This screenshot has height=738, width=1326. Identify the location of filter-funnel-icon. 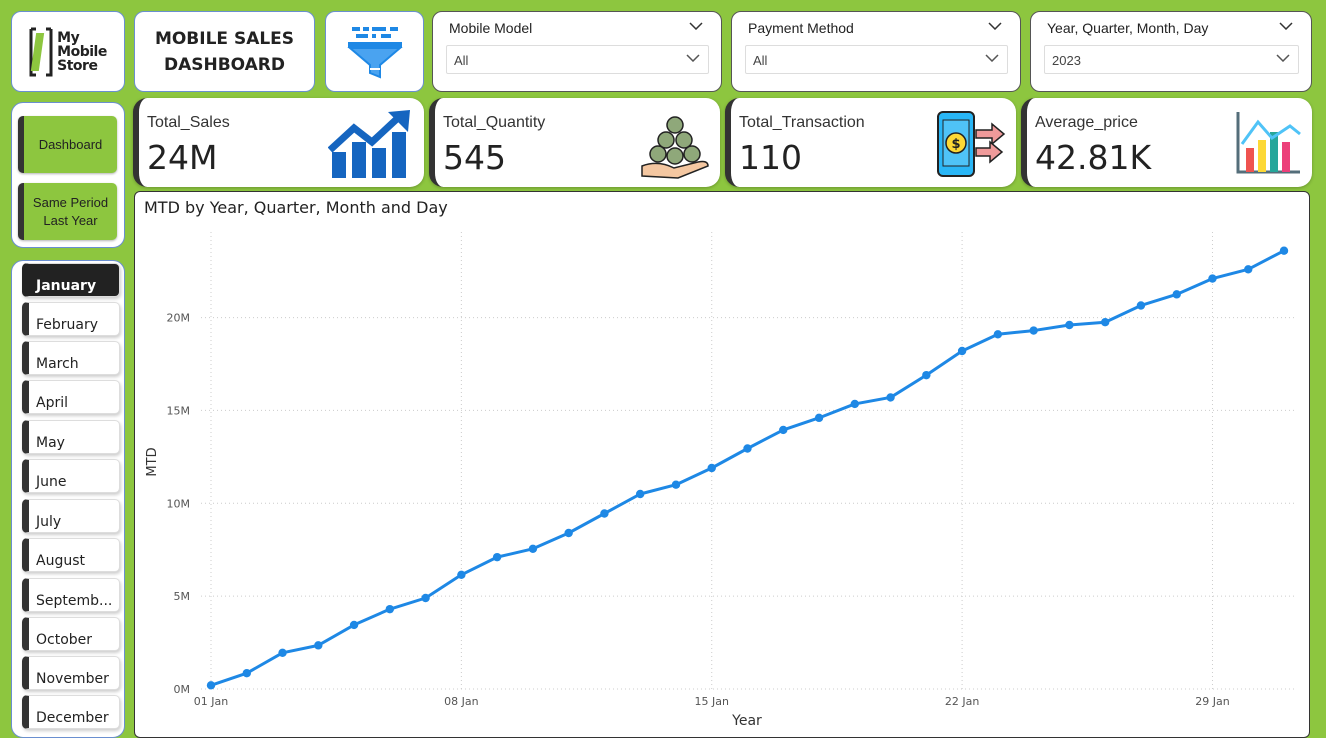
(374, 52).